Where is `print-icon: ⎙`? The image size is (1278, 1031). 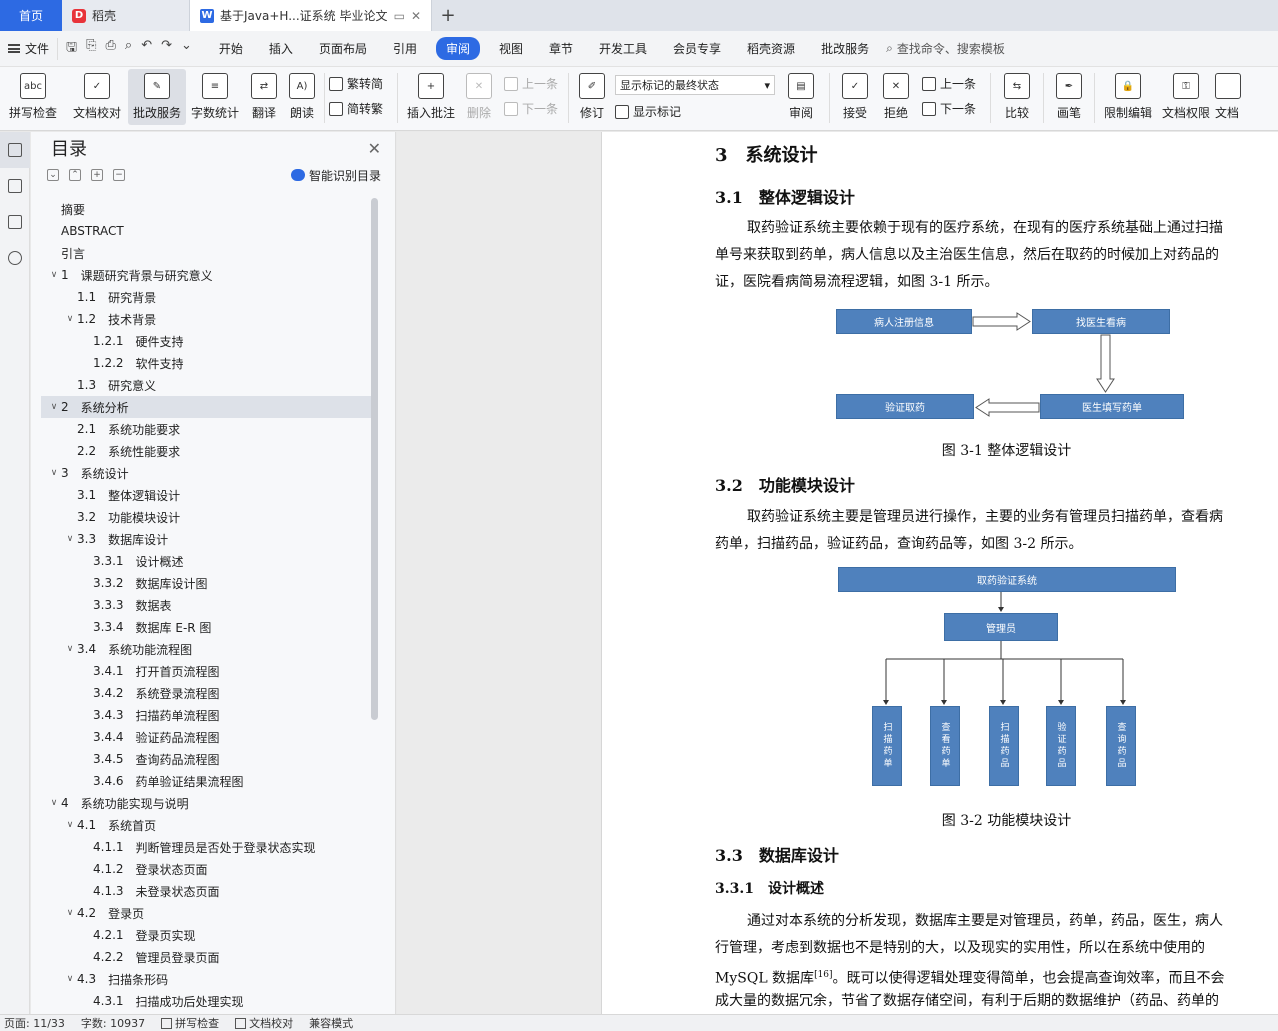
print-icon: ⎙ is located at coordinates (111, 49).